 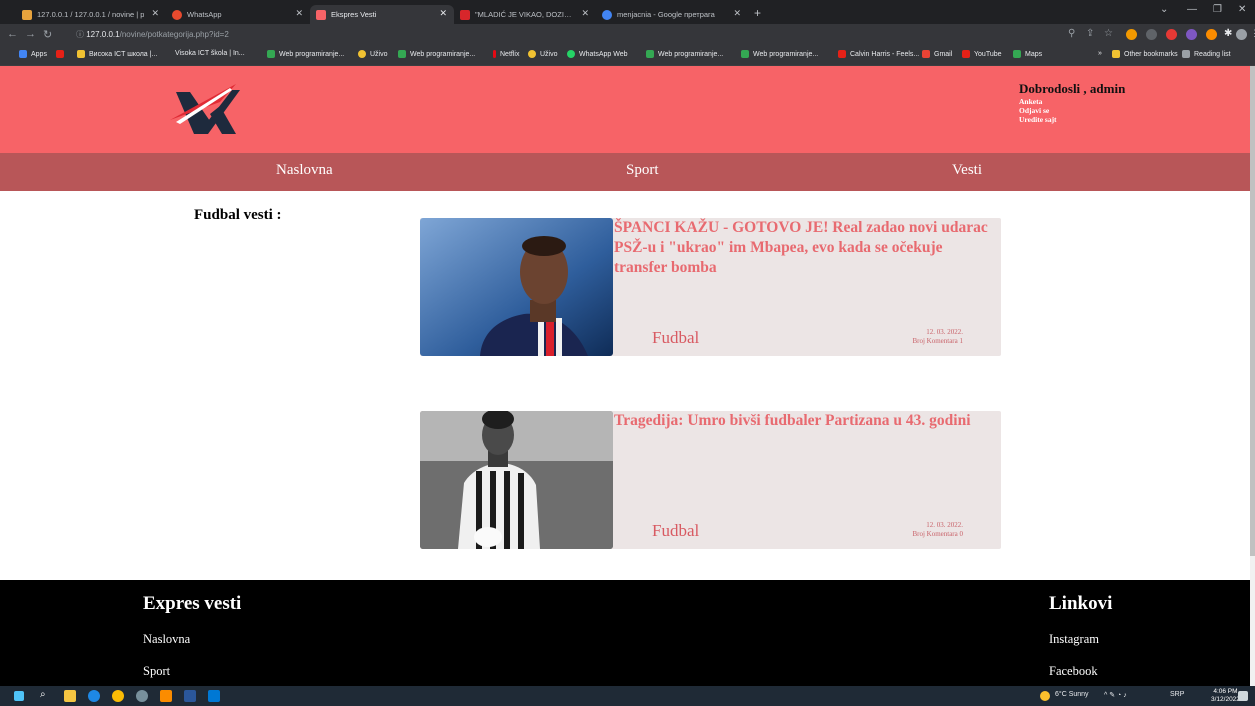 What do you see at coordinates (382, 14) in the screenshot?
I see `browser-tab-active: Ekspres Vesti ✕` at bounding box center [382, 14].